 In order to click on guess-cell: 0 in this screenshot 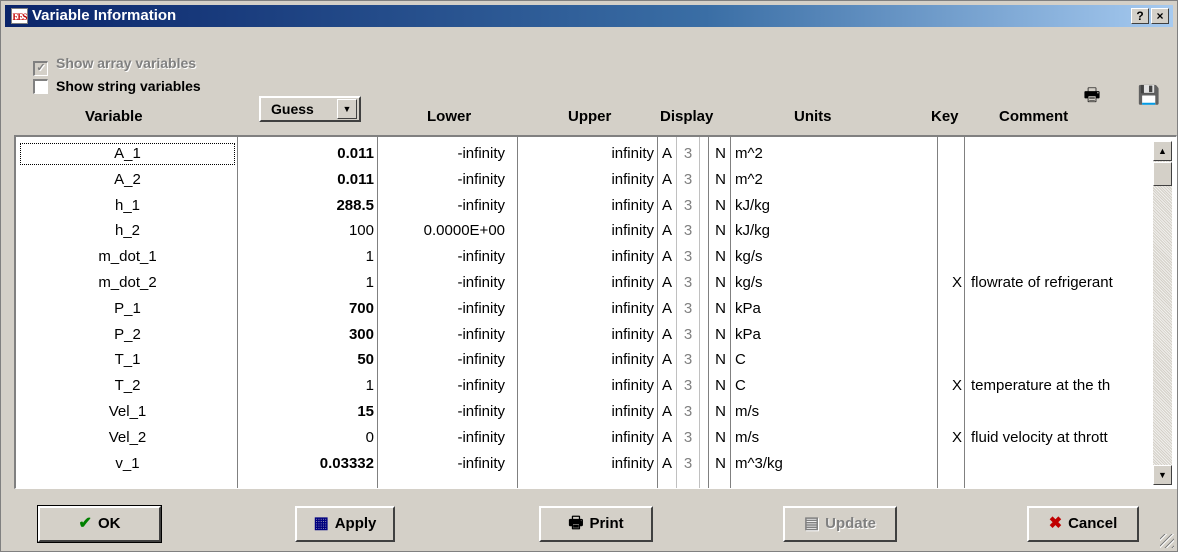, I will do `click(307, 438)`.